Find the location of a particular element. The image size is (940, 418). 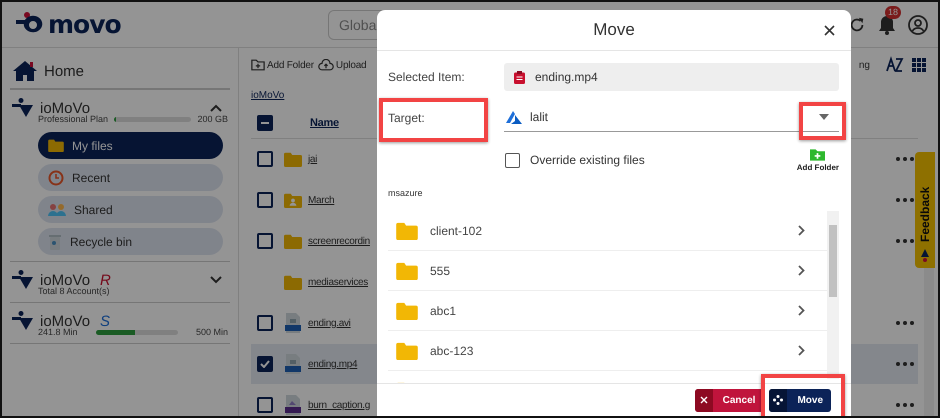

toolbar-label: ng is located at coordinates (864, 65).